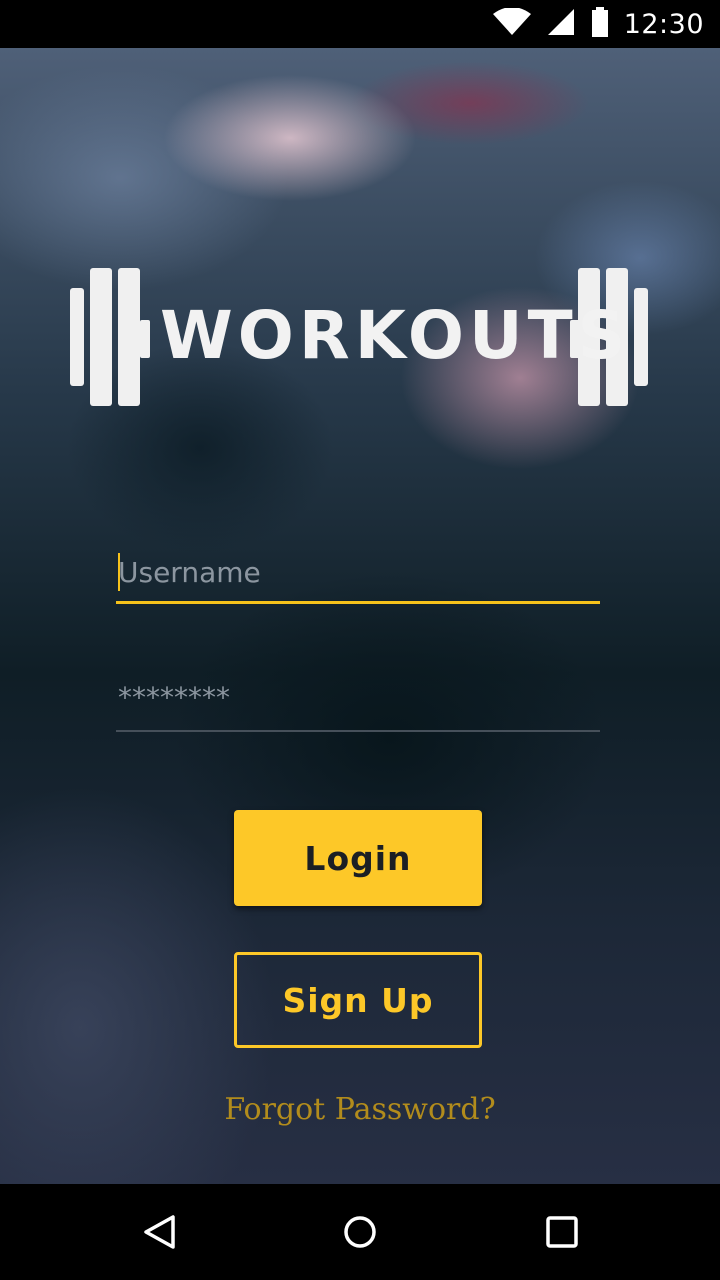  Describe the element at coordinates (360, 1109) in the screenshot. I see `forgot-password-link: Forgot Password?` at that location.